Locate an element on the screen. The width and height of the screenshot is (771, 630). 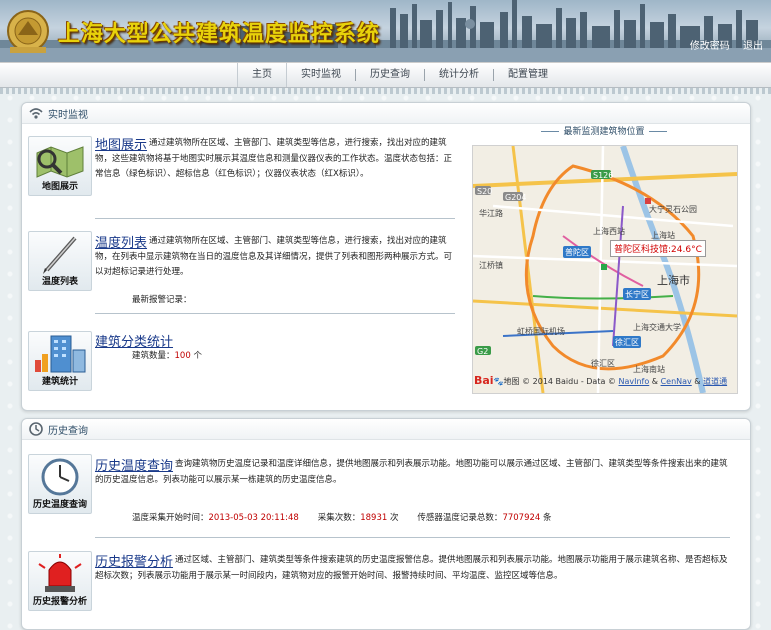
building-count-value: 100 is located at coordinates (182, 356).